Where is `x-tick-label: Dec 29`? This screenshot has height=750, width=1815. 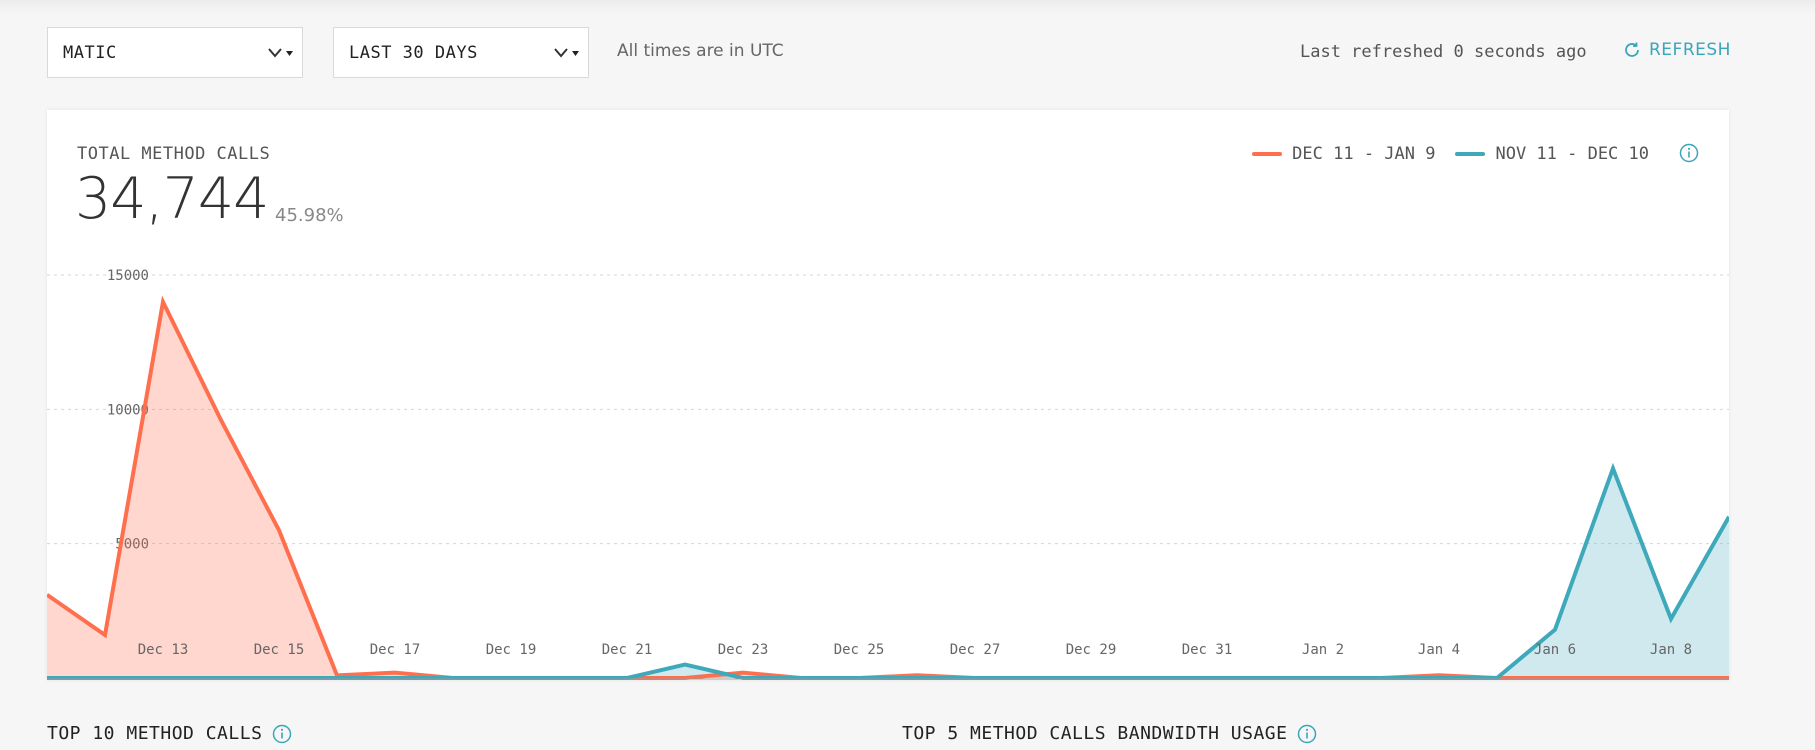
x-tick-label: Dec 29 is located at coordinates (1091, 650).